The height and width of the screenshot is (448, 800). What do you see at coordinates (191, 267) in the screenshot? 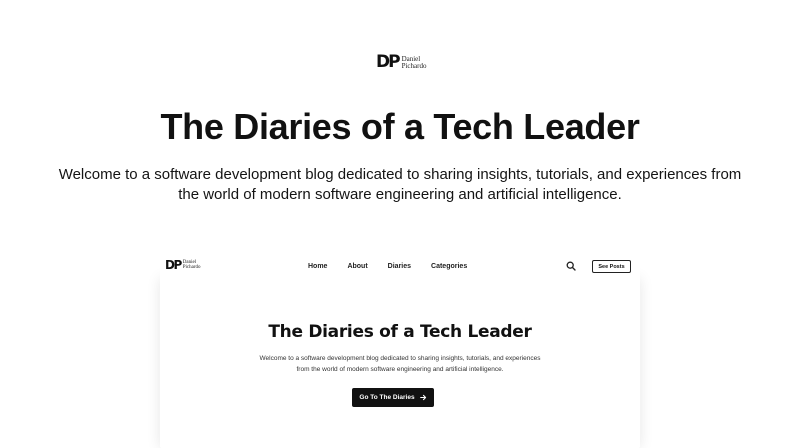
I see `preview-logo-name-last: Pichardo` at bounding box center [191, 267].